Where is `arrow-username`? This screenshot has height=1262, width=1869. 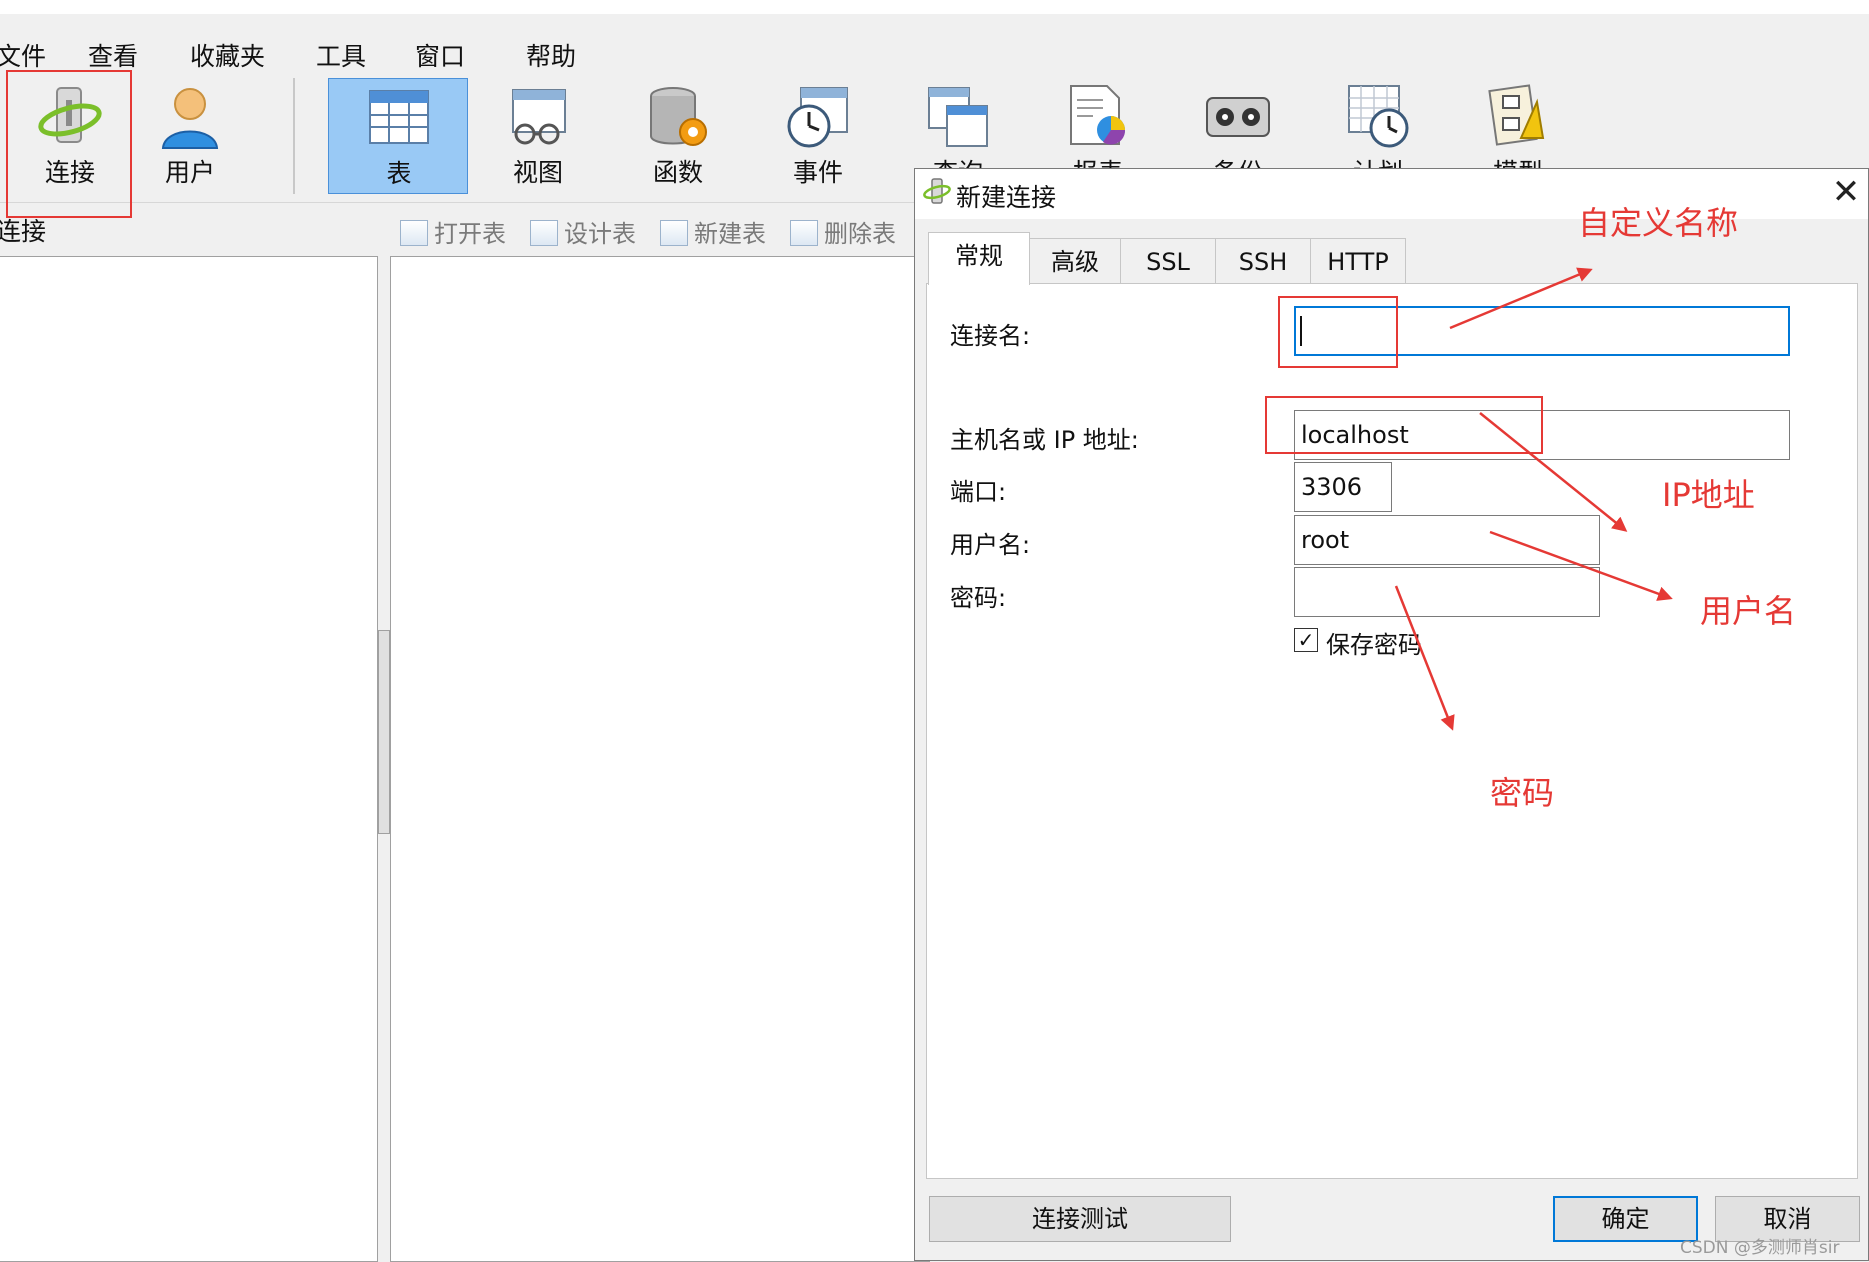
arrow-username is located at coordinates (1581, 565).